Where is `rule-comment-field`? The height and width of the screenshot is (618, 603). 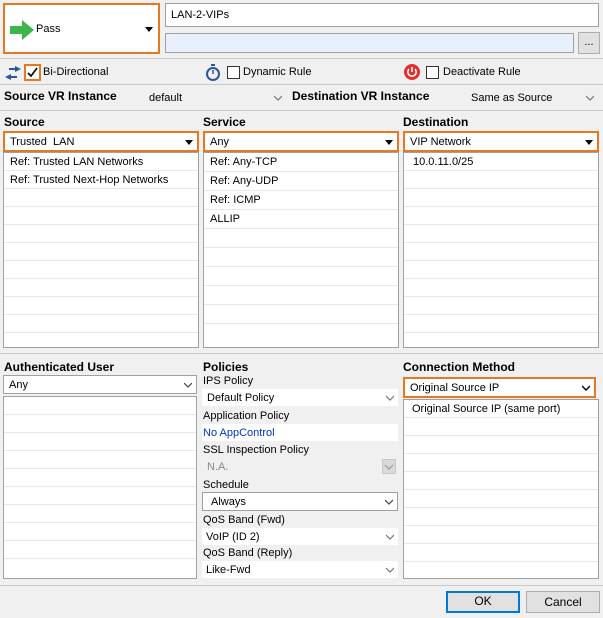
rule-comment-field is located at coordinates (369, 43).